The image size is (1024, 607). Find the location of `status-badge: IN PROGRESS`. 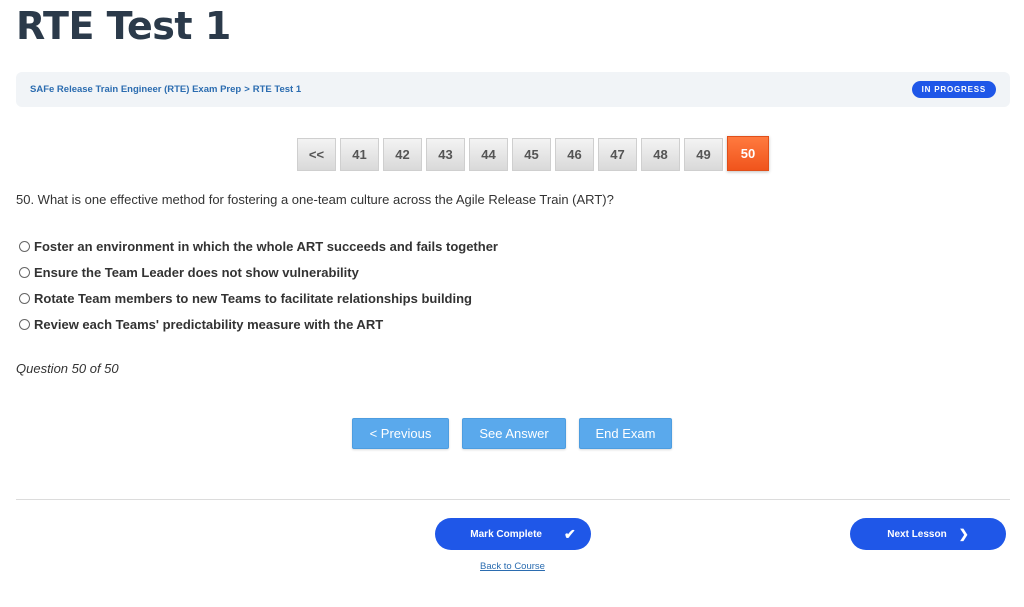

status-badge: IN PROGRESS is located at coordinates (953, 89).